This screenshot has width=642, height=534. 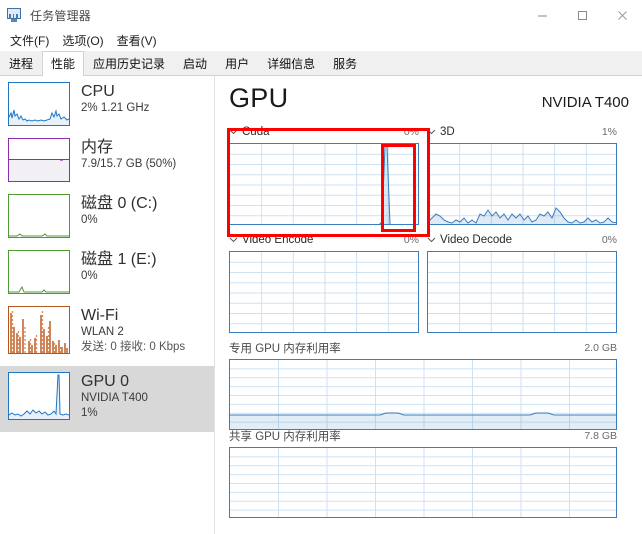 I want to click on menu-options: 选项(O), so click(x=85, y=40).